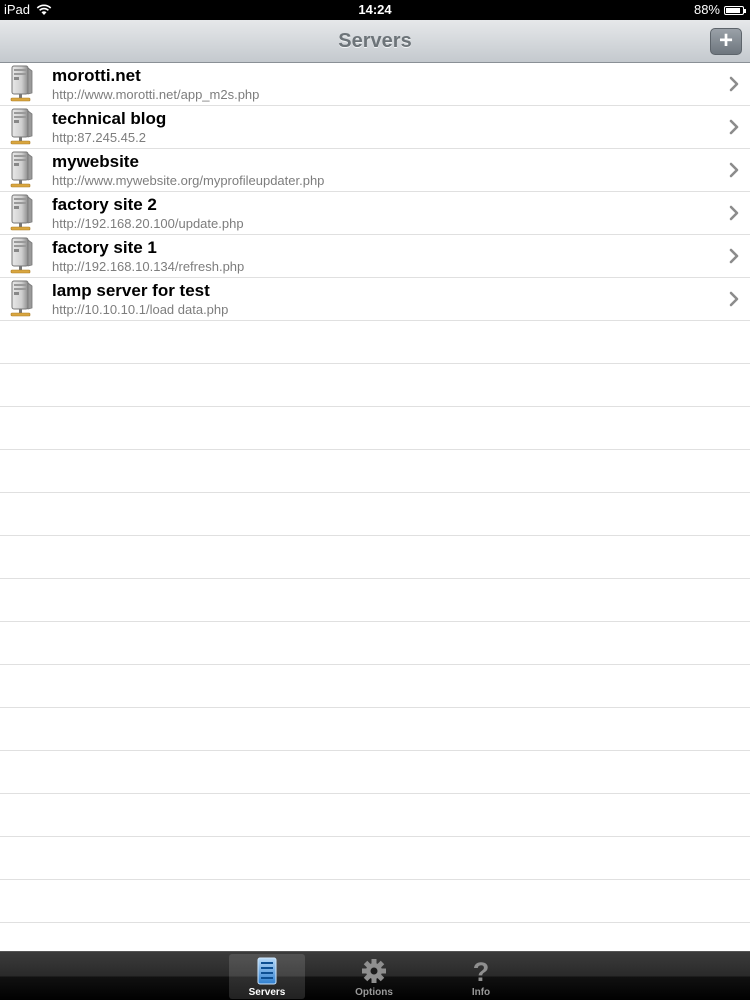 The image size is (750, 1000). What do you see at coordinates (267, 992) in the screenshot?
I see `tab-label: Servers` at bounding box center [267, 992].